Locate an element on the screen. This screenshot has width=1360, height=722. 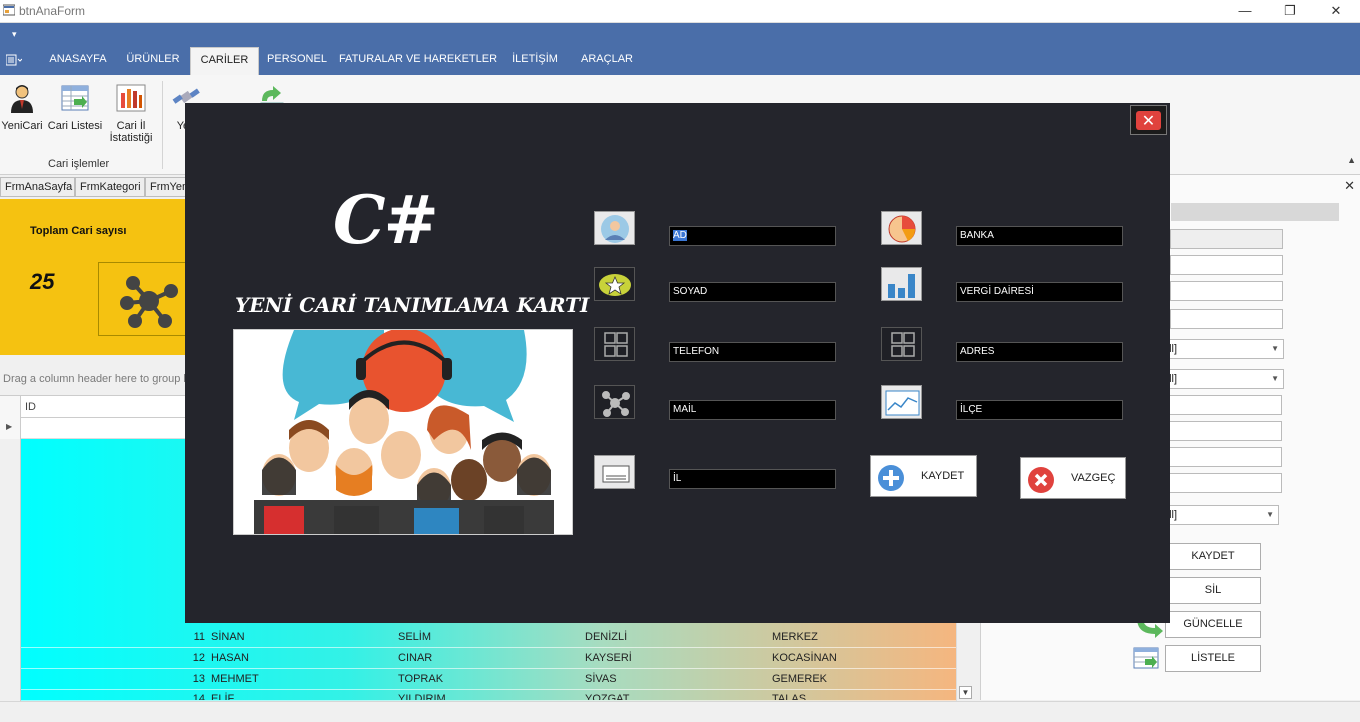
dialog-heading: YENİ CARİ TANIMLAMA KARTI is located at coordinates (412, 305).